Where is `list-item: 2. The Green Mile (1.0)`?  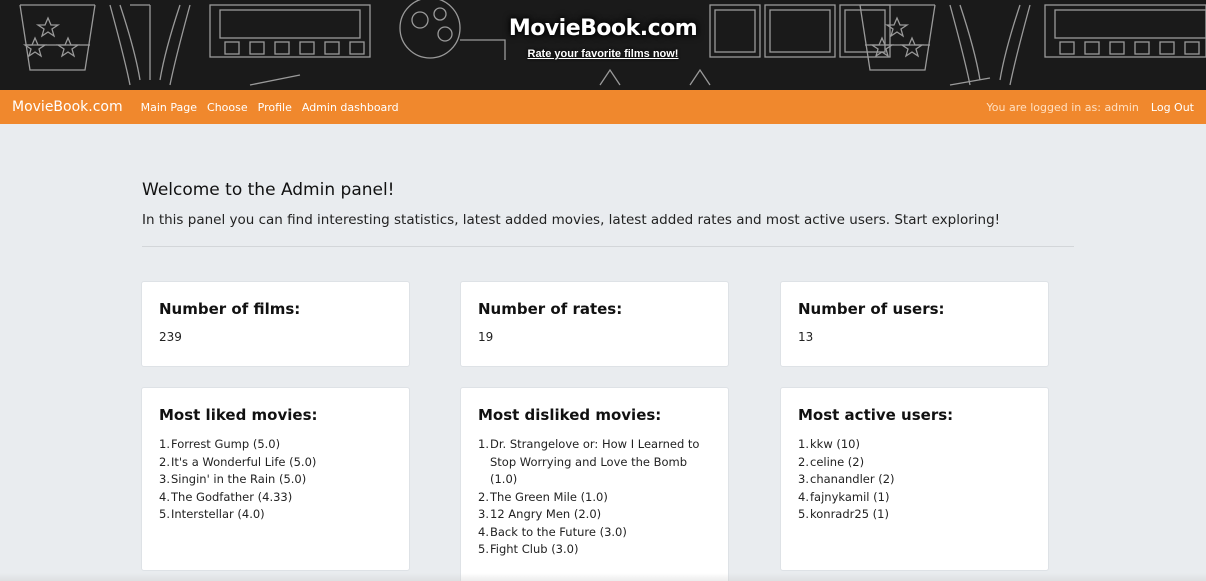 list-item: 2. The Green Mile (1.0) is located at coordinates (543, 496).